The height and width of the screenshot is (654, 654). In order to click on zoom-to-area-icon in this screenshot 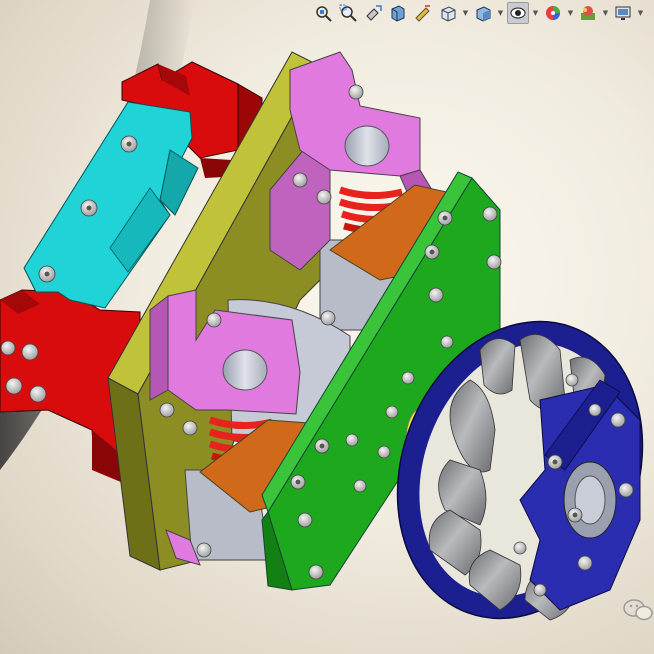, I will do `click(348, 13)`.